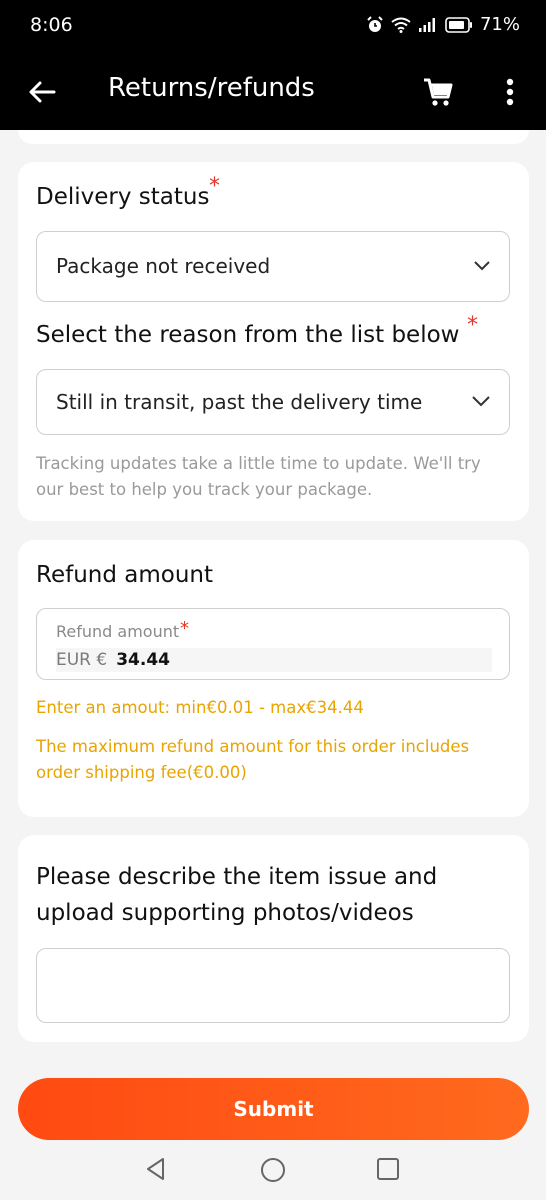  What do you see at coordinates (274, 660) in the screenshot?
I see `refund-amount-input: EUR € 34.44` at bounding box center [274, 660].